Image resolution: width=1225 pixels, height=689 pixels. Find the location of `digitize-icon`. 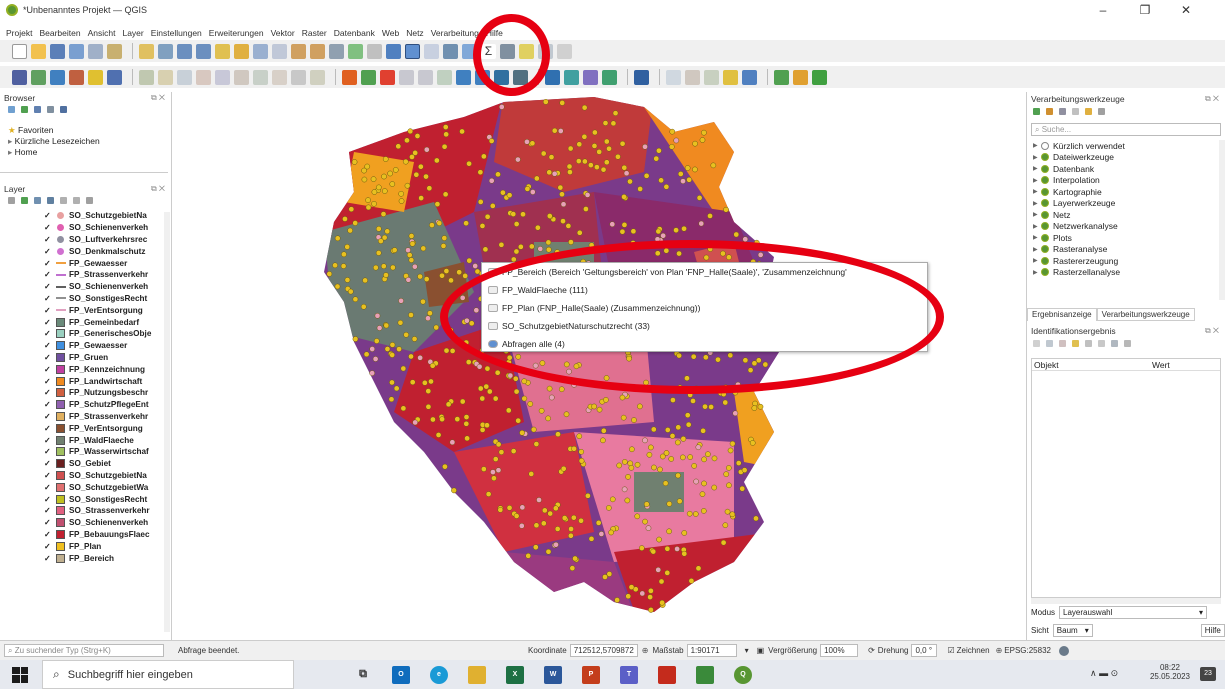

digitize-icon is located at coordinates (203, 77).